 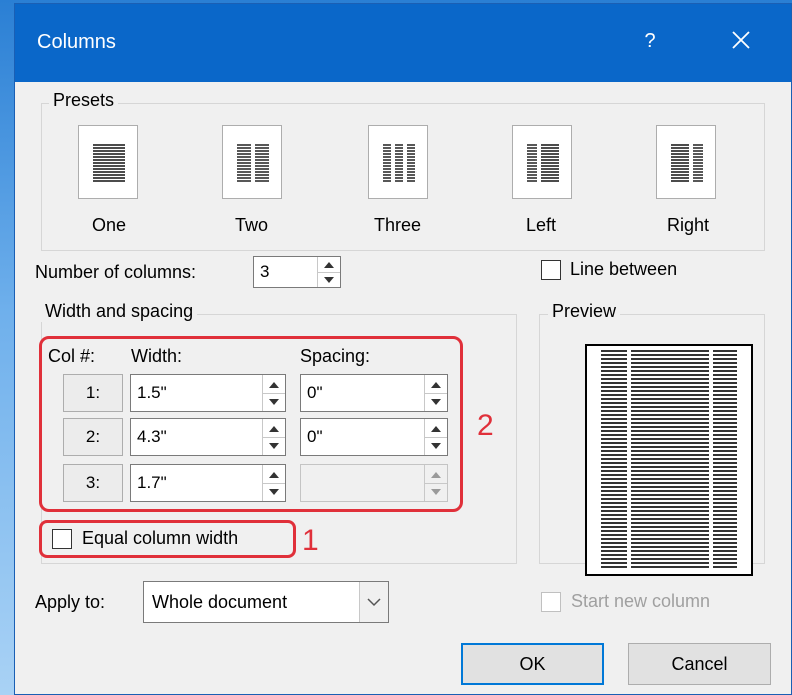 What do you see at coordinates (220, 602) in the screenshot?
I see `apply-to-value: Whole document` at bounding box center [220, 602].